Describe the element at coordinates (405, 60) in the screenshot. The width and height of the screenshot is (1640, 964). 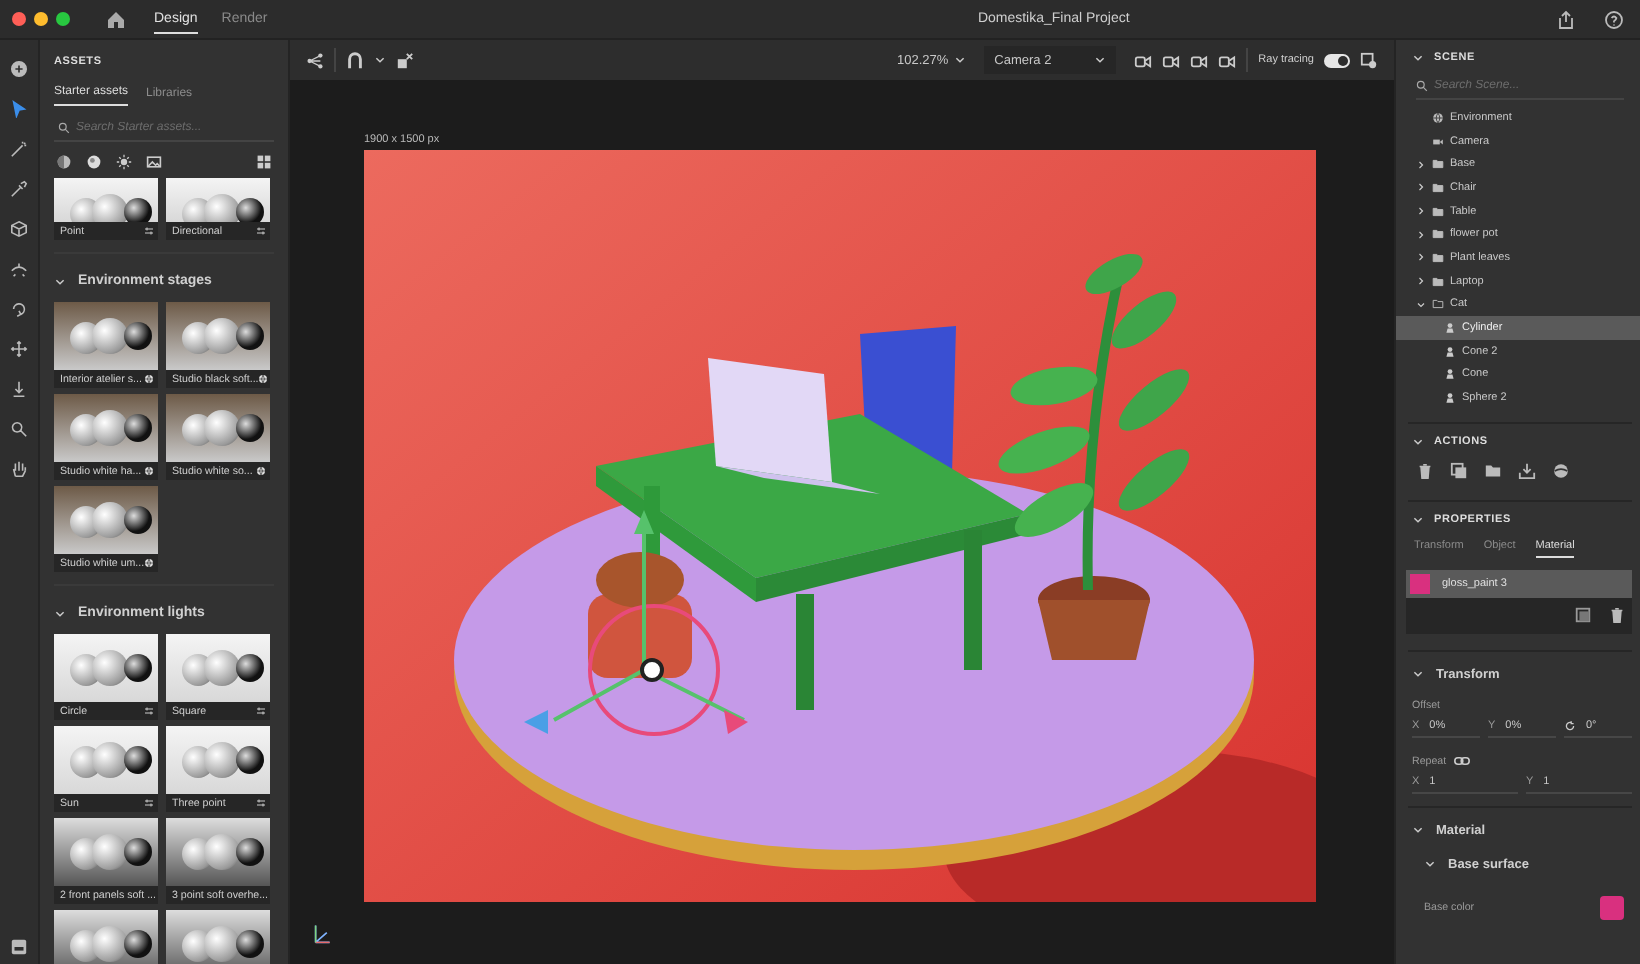
I see `drop-to-ground-icon` at that location.